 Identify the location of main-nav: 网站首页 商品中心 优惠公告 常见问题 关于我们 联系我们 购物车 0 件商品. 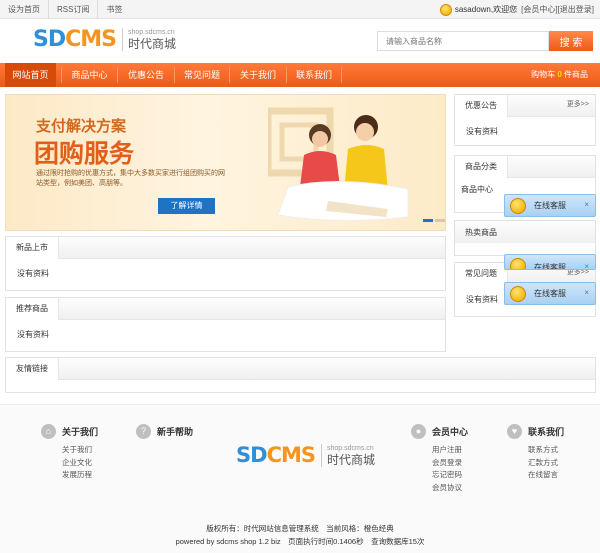
(300, 75).